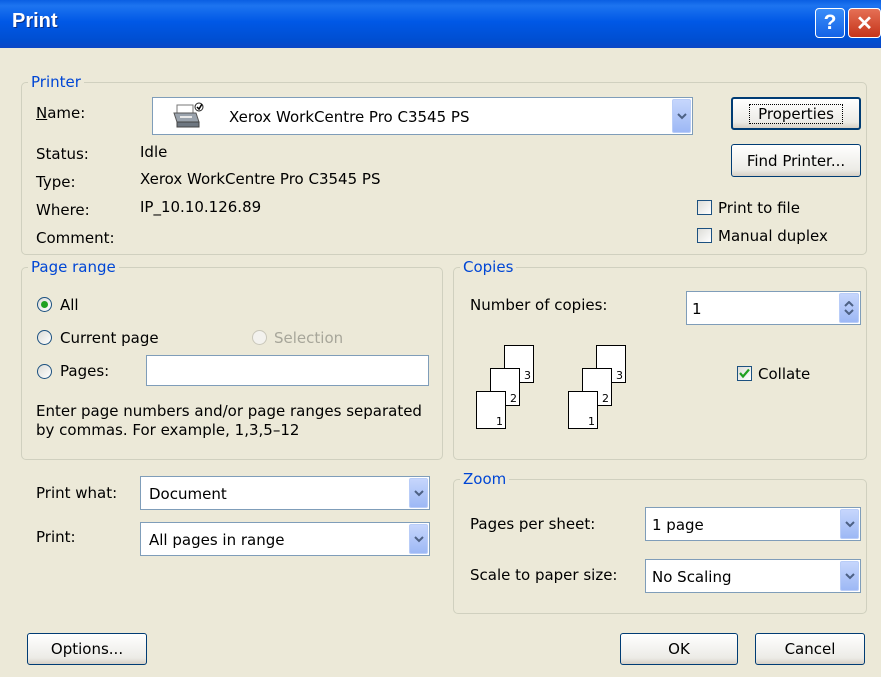 The height and width of the screenshot is (677, 881). I want to click on properties-label: Properties, so click(796, 113).